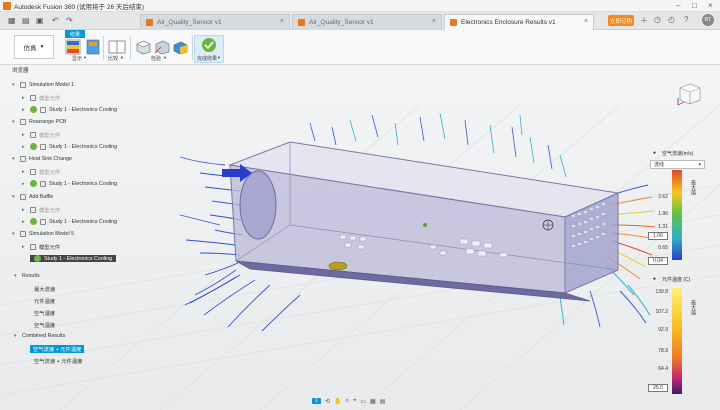 This screenshot has width=720, height=410. What do you see at coordinates (69, 20) in the screenshot?
I see `redo-icon: ↷` at bounding box center [69, 20].